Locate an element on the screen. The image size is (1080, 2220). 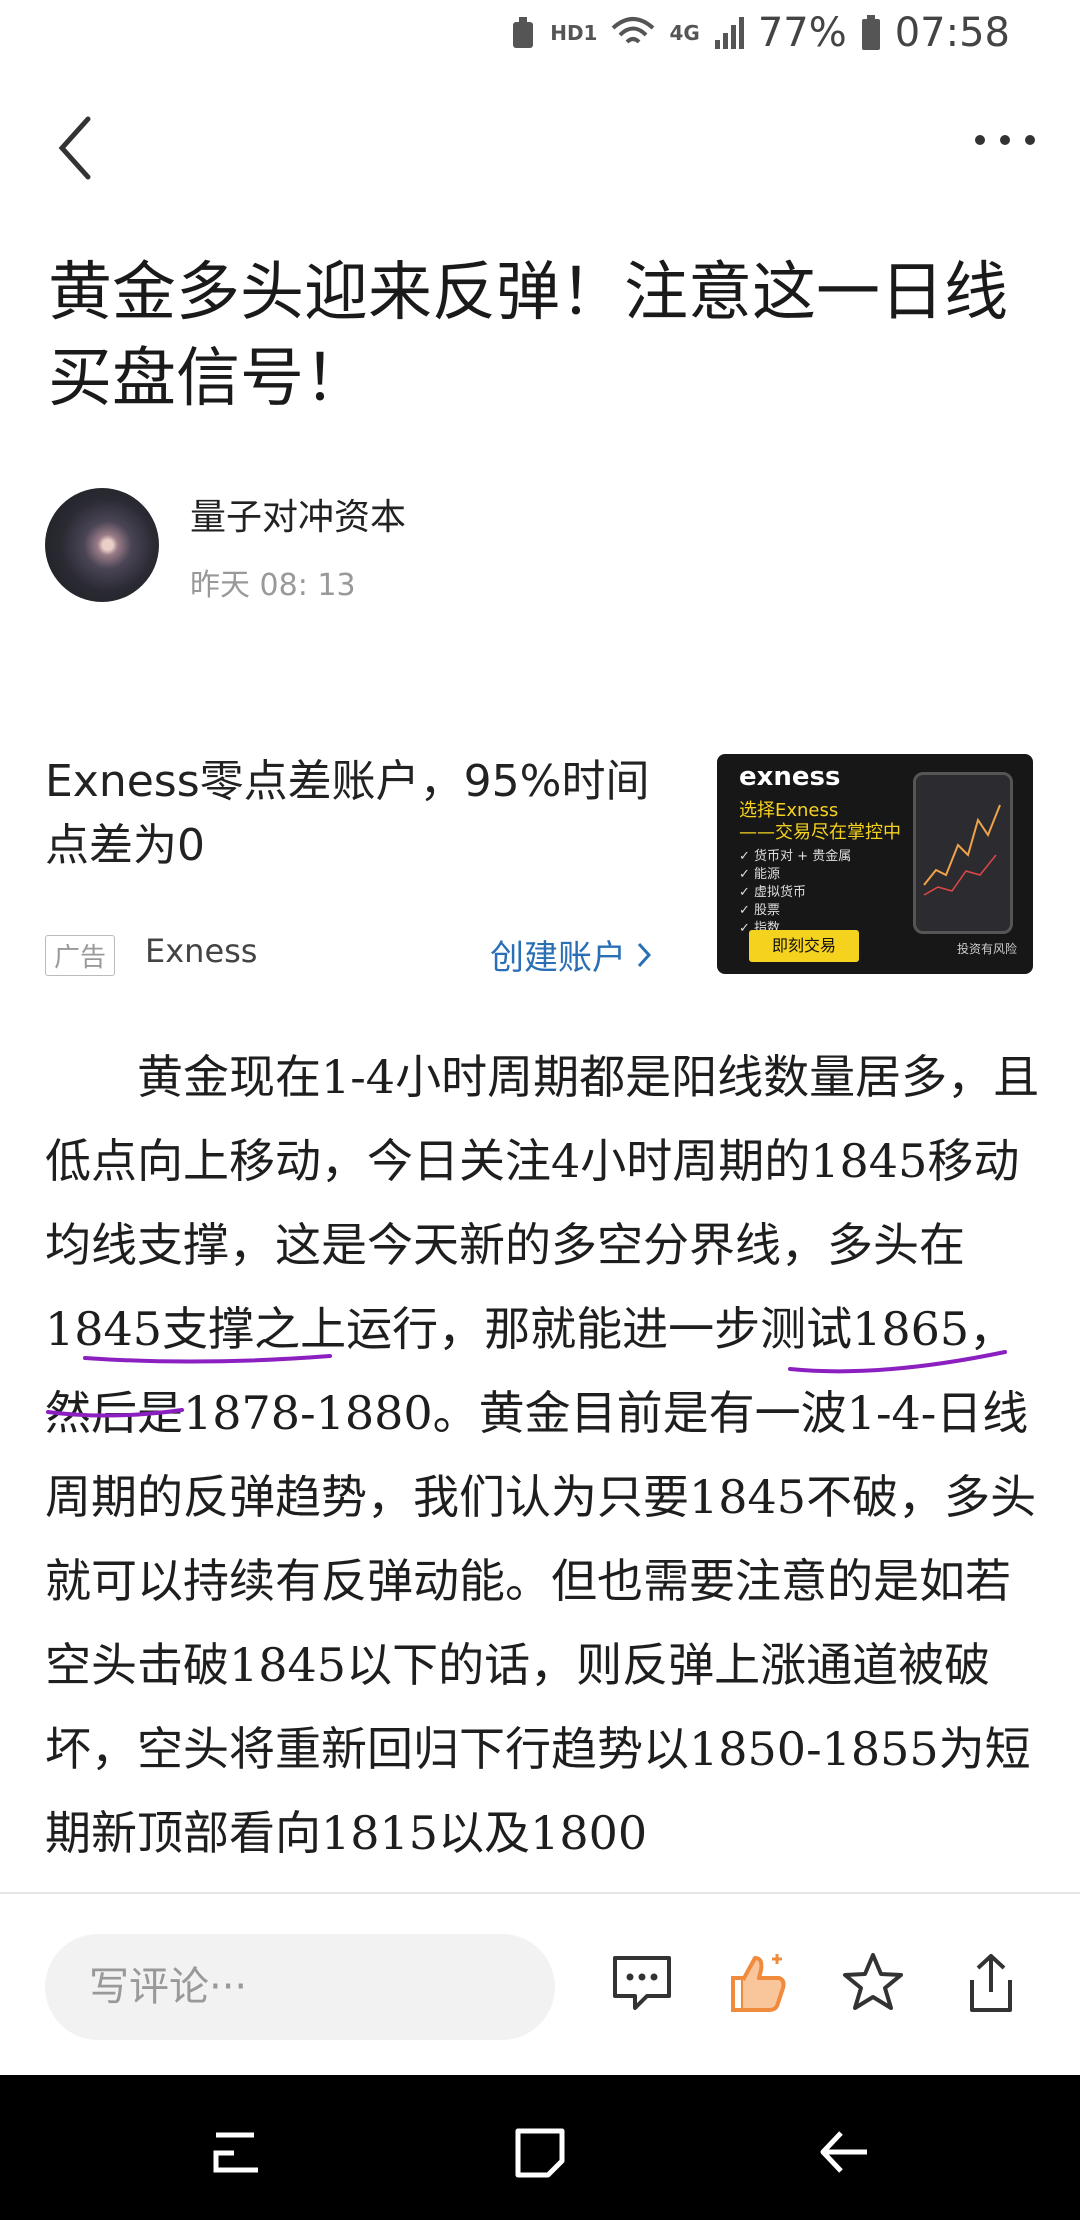
ad-list-item: ✓ 虚拟货币 is located at coordinates (773, 892).